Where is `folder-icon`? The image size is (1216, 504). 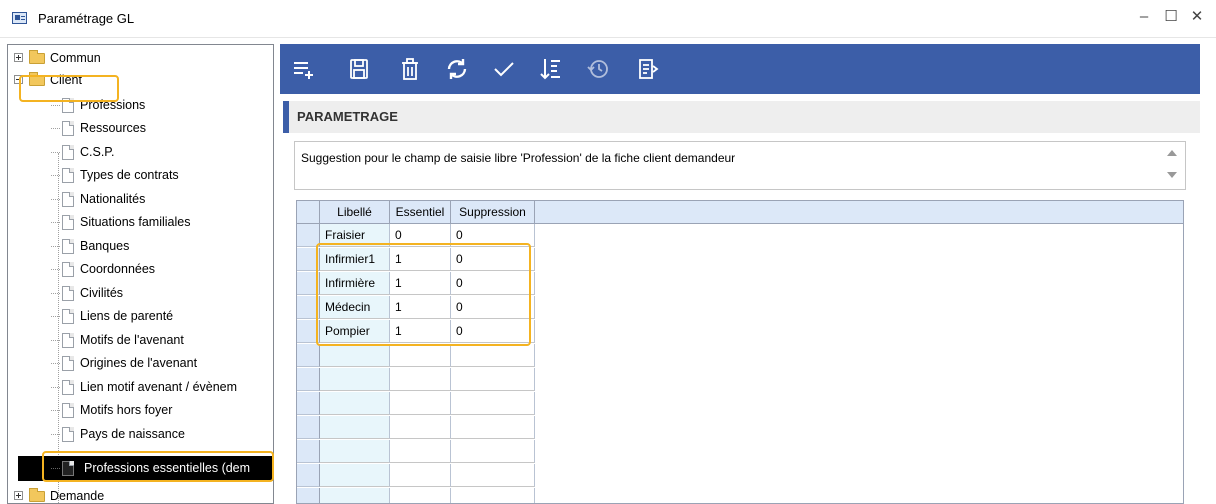
folder-icon is located at coordinates (37, 495).